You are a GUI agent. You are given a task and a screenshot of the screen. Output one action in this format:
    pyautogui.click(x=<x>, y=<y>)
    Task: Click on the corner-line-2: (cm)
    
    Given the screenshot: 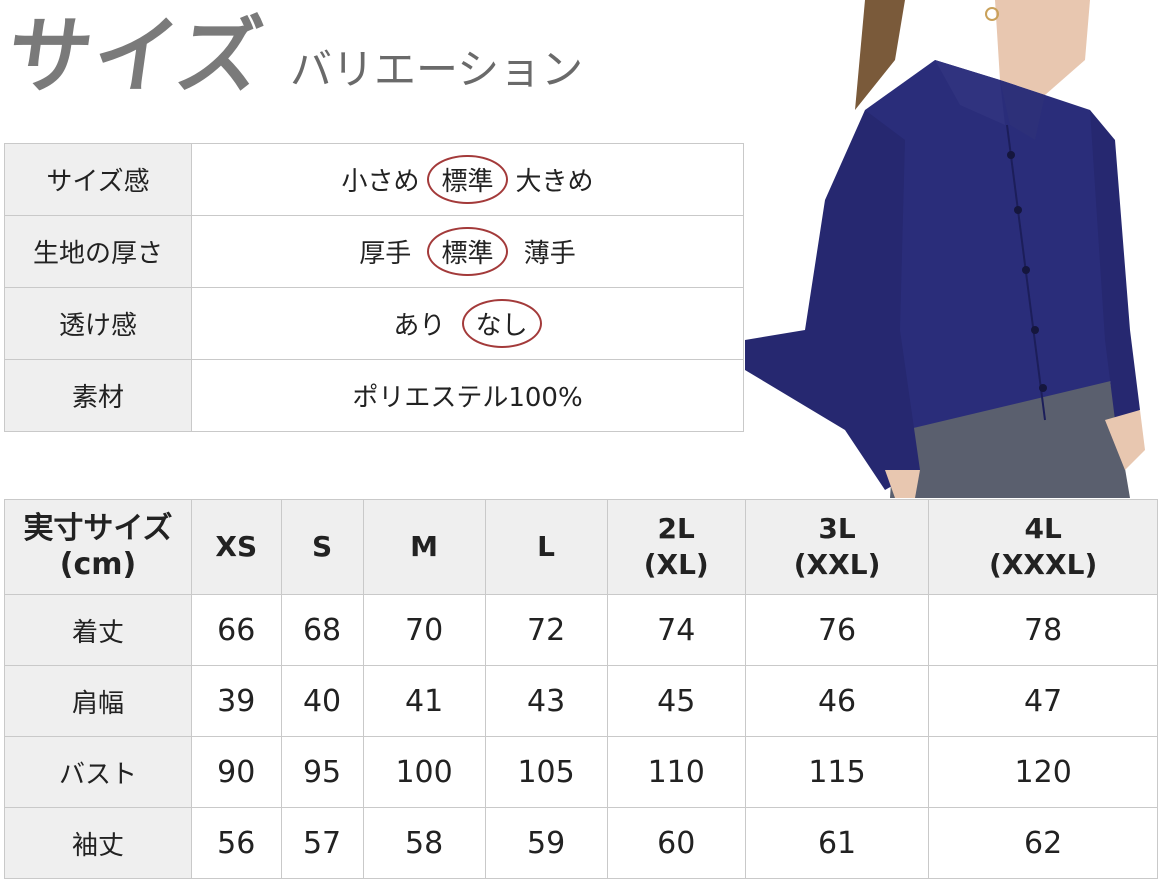 What is the action you would take?
    pyautogui.click(x=98, y=564)
    